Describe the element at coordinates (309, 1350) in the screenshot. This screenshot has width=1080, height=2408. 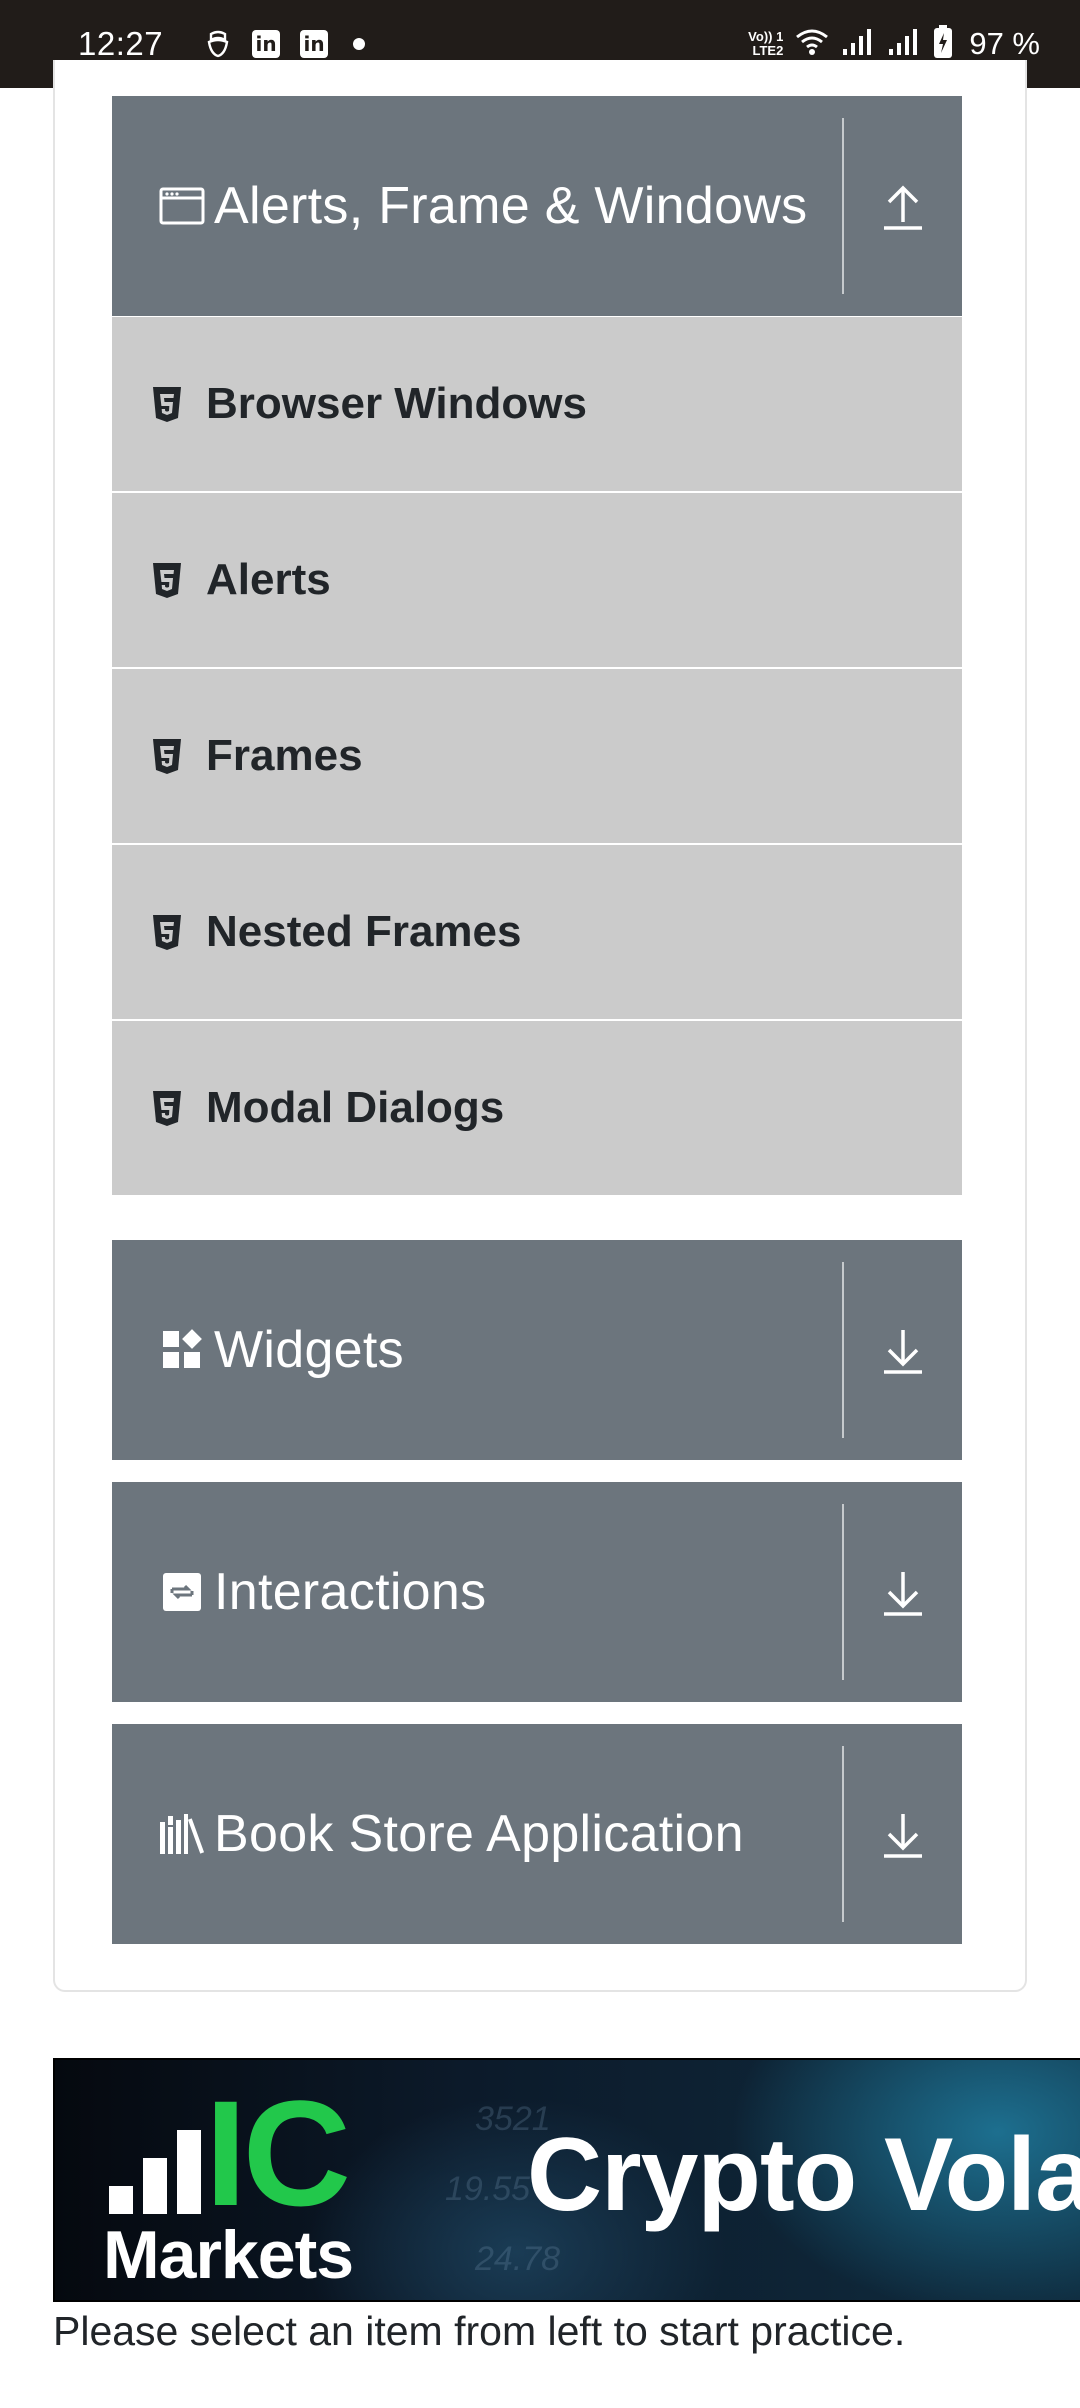
I see `group-title: Widgets` at that location.